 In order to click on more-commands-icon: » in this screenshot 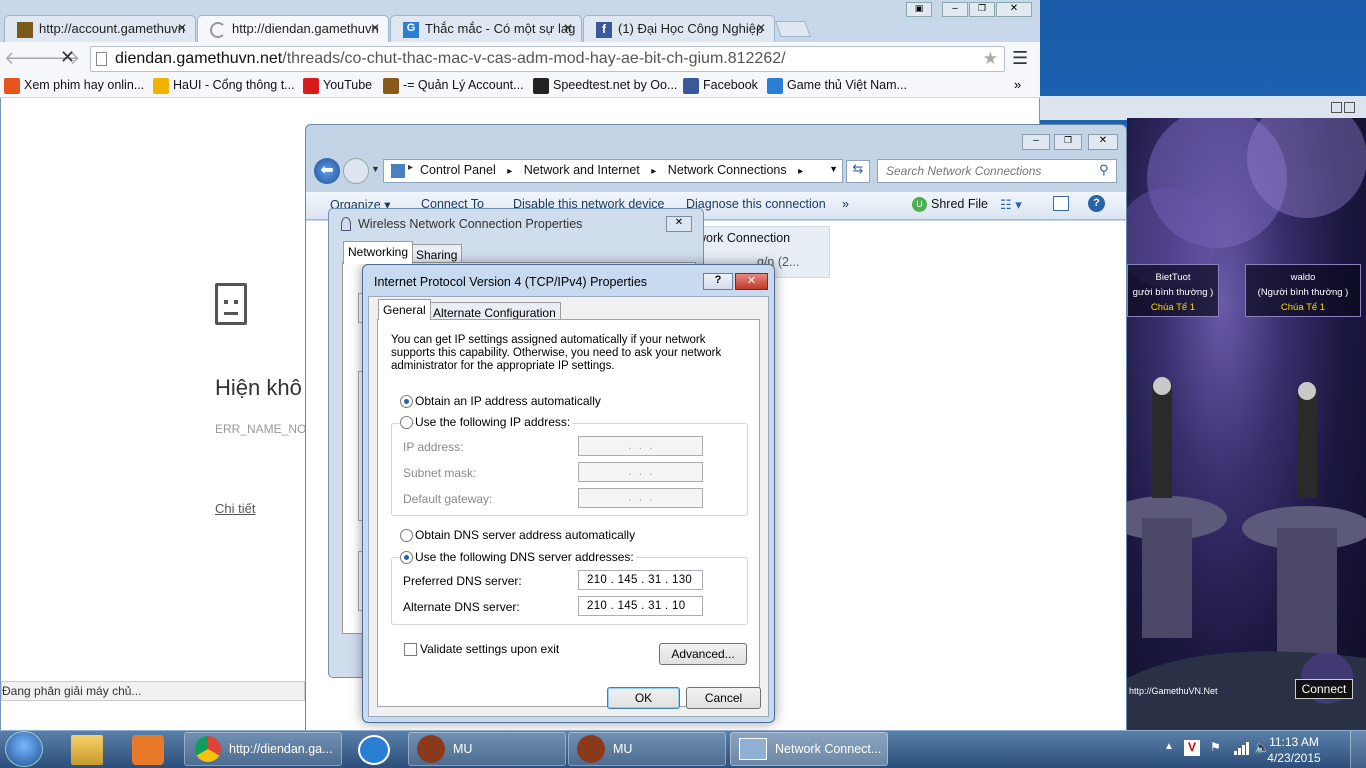, I will do `click(845, 204)`.